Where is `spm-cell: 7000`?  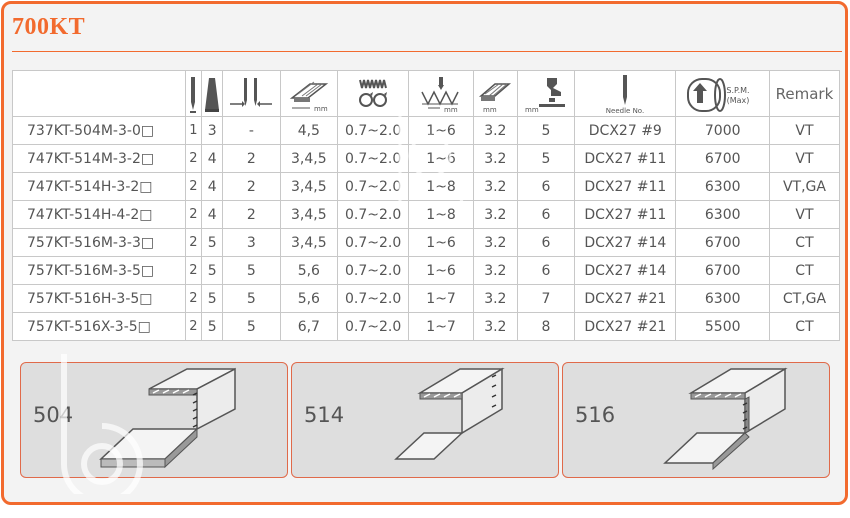 spm-cell: 7000 is located at coordinates (722, 130).